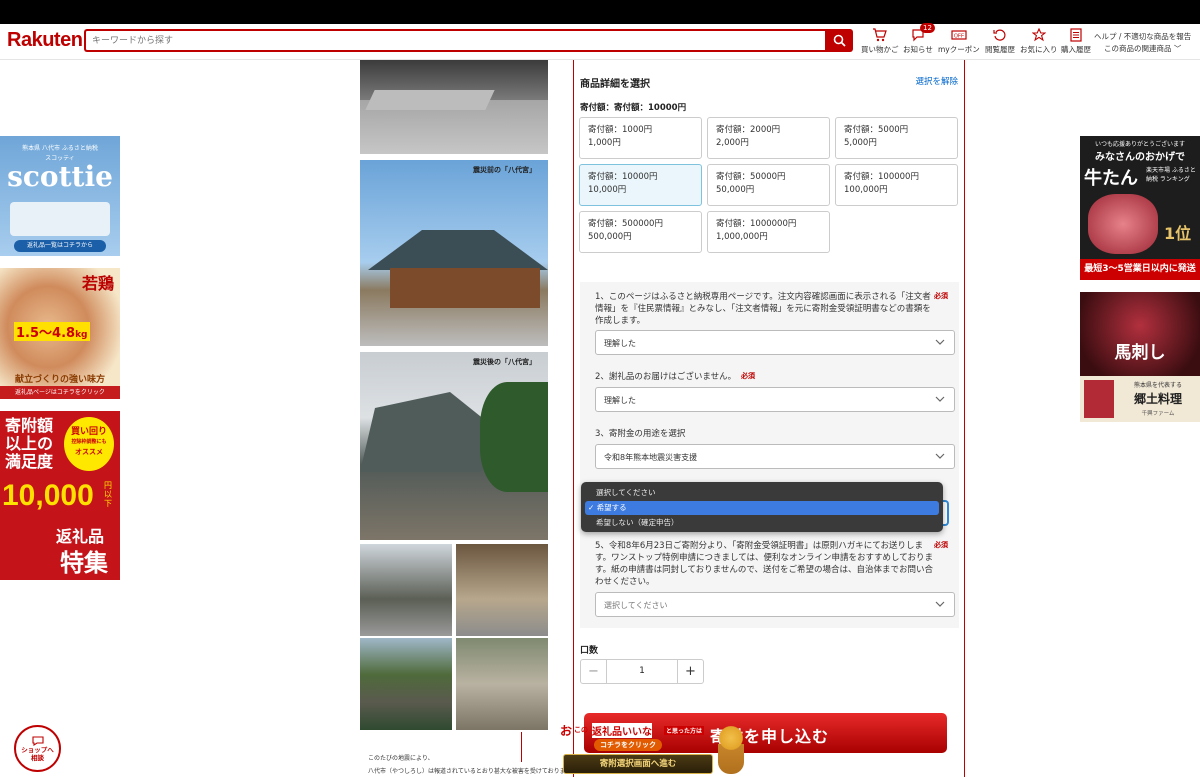 This screenshot has width=1200, height=777. What do you see at coordinates (1142, 37) in the screenshot?
I see `help-report-link: ヘルプ / 不適切な商品を報告` at bounding box center [1142, 37].